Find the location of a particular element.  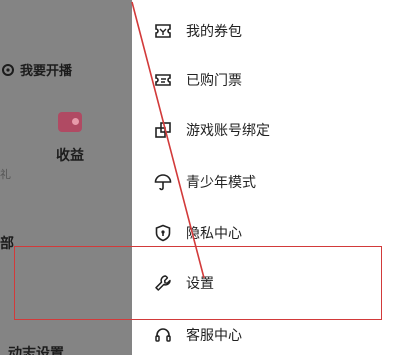

menu-item-label: 隐私中心 is located at coordinates (214, 234).